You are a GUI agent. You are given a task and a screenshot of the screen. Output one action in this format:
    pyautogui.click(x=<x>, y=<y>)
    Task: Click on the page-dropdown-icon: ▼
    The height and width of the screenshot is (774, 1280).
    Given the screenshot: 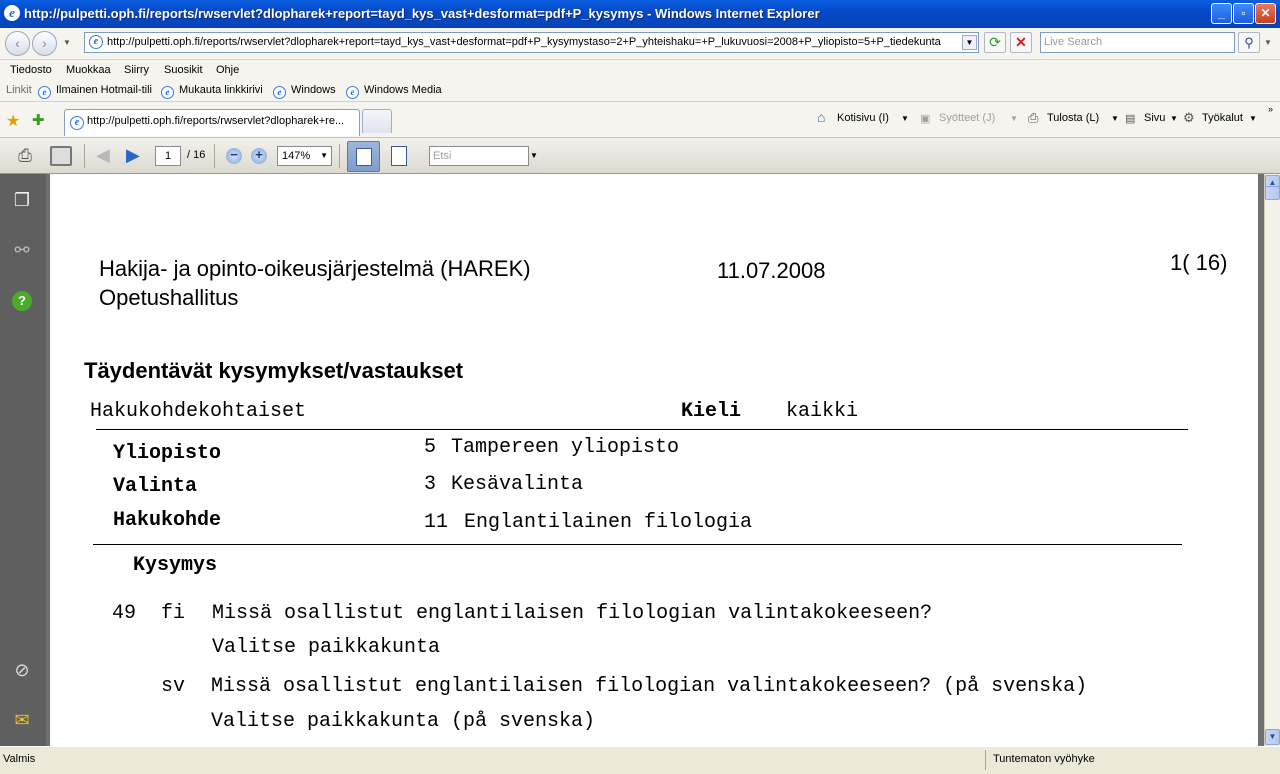 What is the action you would take?
    pyautogui.click(x=1174, y=118)
    